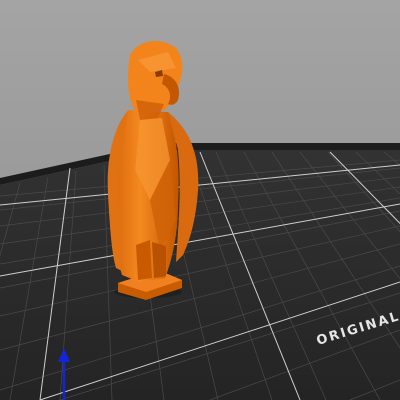 This screenshot has width=400, height=400. Describe the element at coordinates (159, 260) in the screenshot. I see `model-leg-right` at that location.